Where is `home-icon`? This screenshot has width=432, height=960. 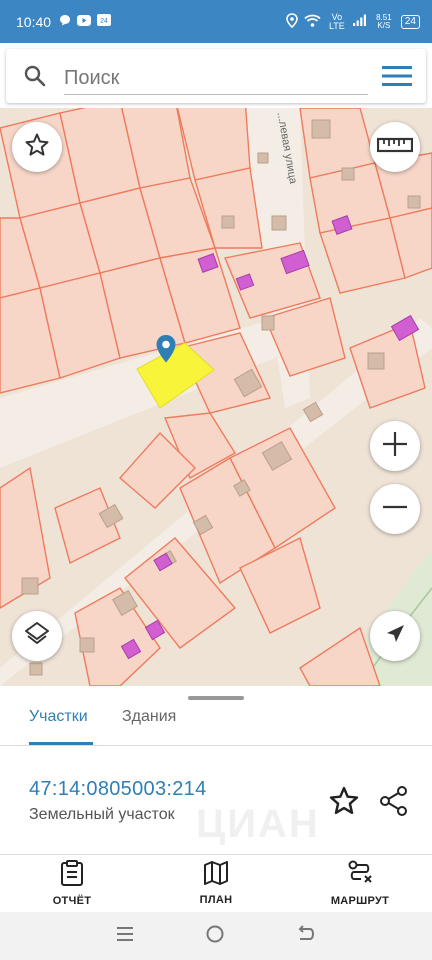
home-icon is located at coordinates (215, 936).